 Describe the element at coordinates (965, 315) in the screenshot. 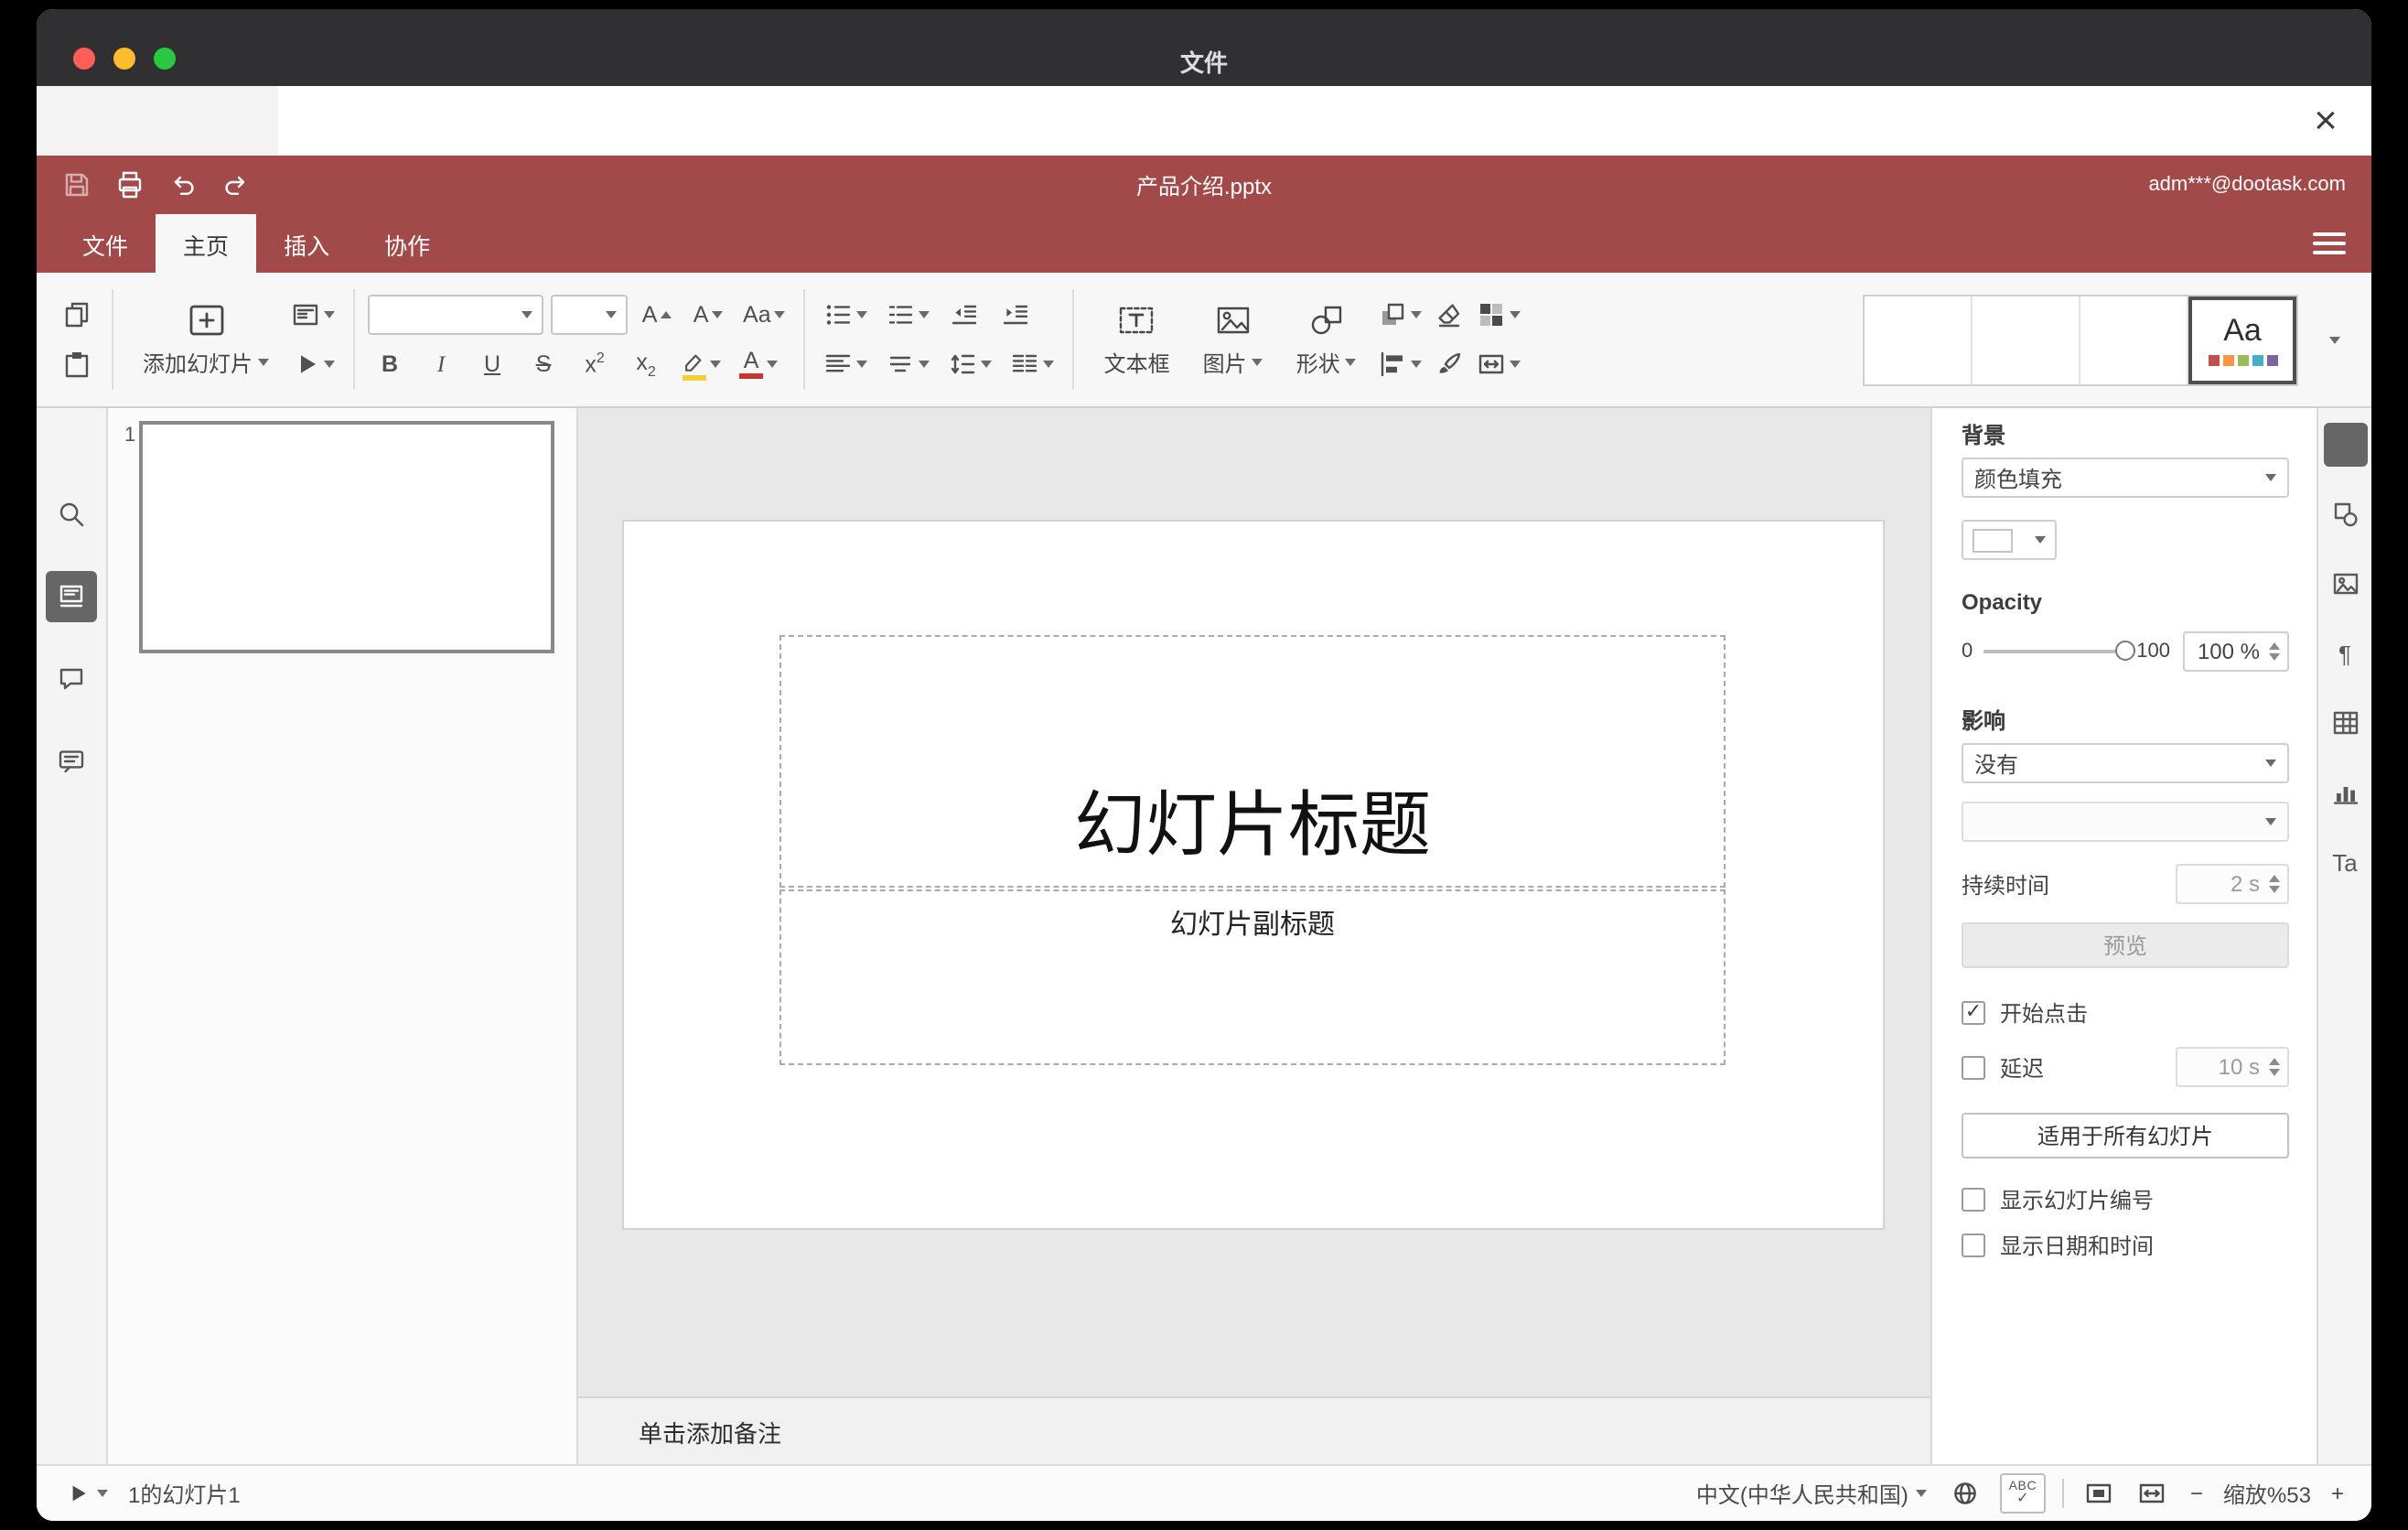

I see `decrease-indent-button` at that location.